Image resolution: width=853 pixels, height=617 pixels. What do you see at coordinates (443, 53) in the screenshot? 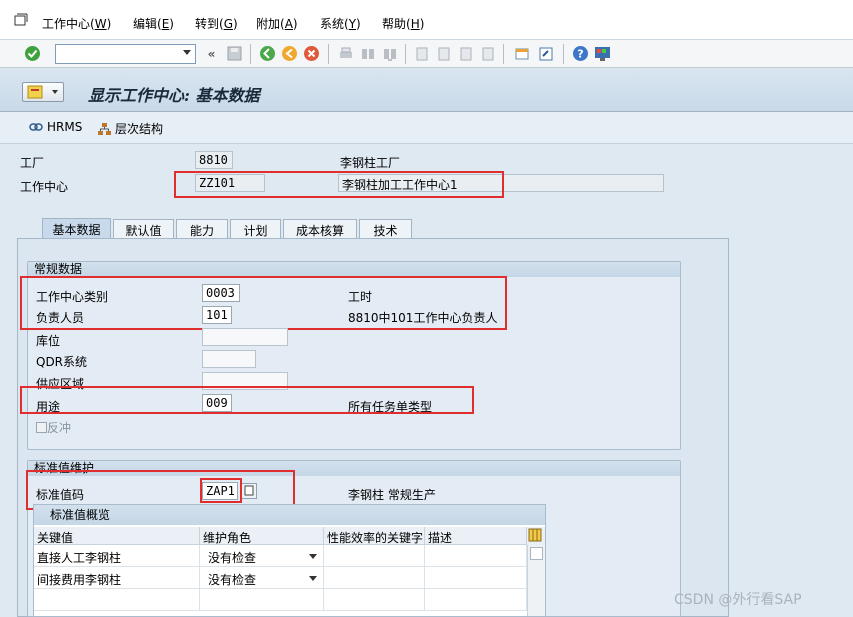
I see `previous-page-icon` at bounding box center [443, 53].